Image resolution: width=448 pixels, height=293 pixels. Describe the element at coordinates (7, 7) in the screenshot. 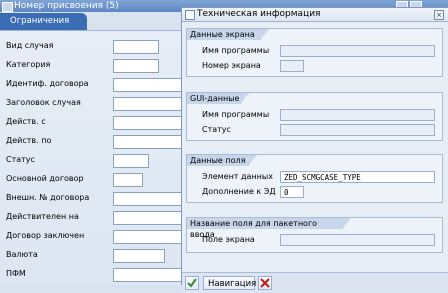

I see `window-icon` at that location.